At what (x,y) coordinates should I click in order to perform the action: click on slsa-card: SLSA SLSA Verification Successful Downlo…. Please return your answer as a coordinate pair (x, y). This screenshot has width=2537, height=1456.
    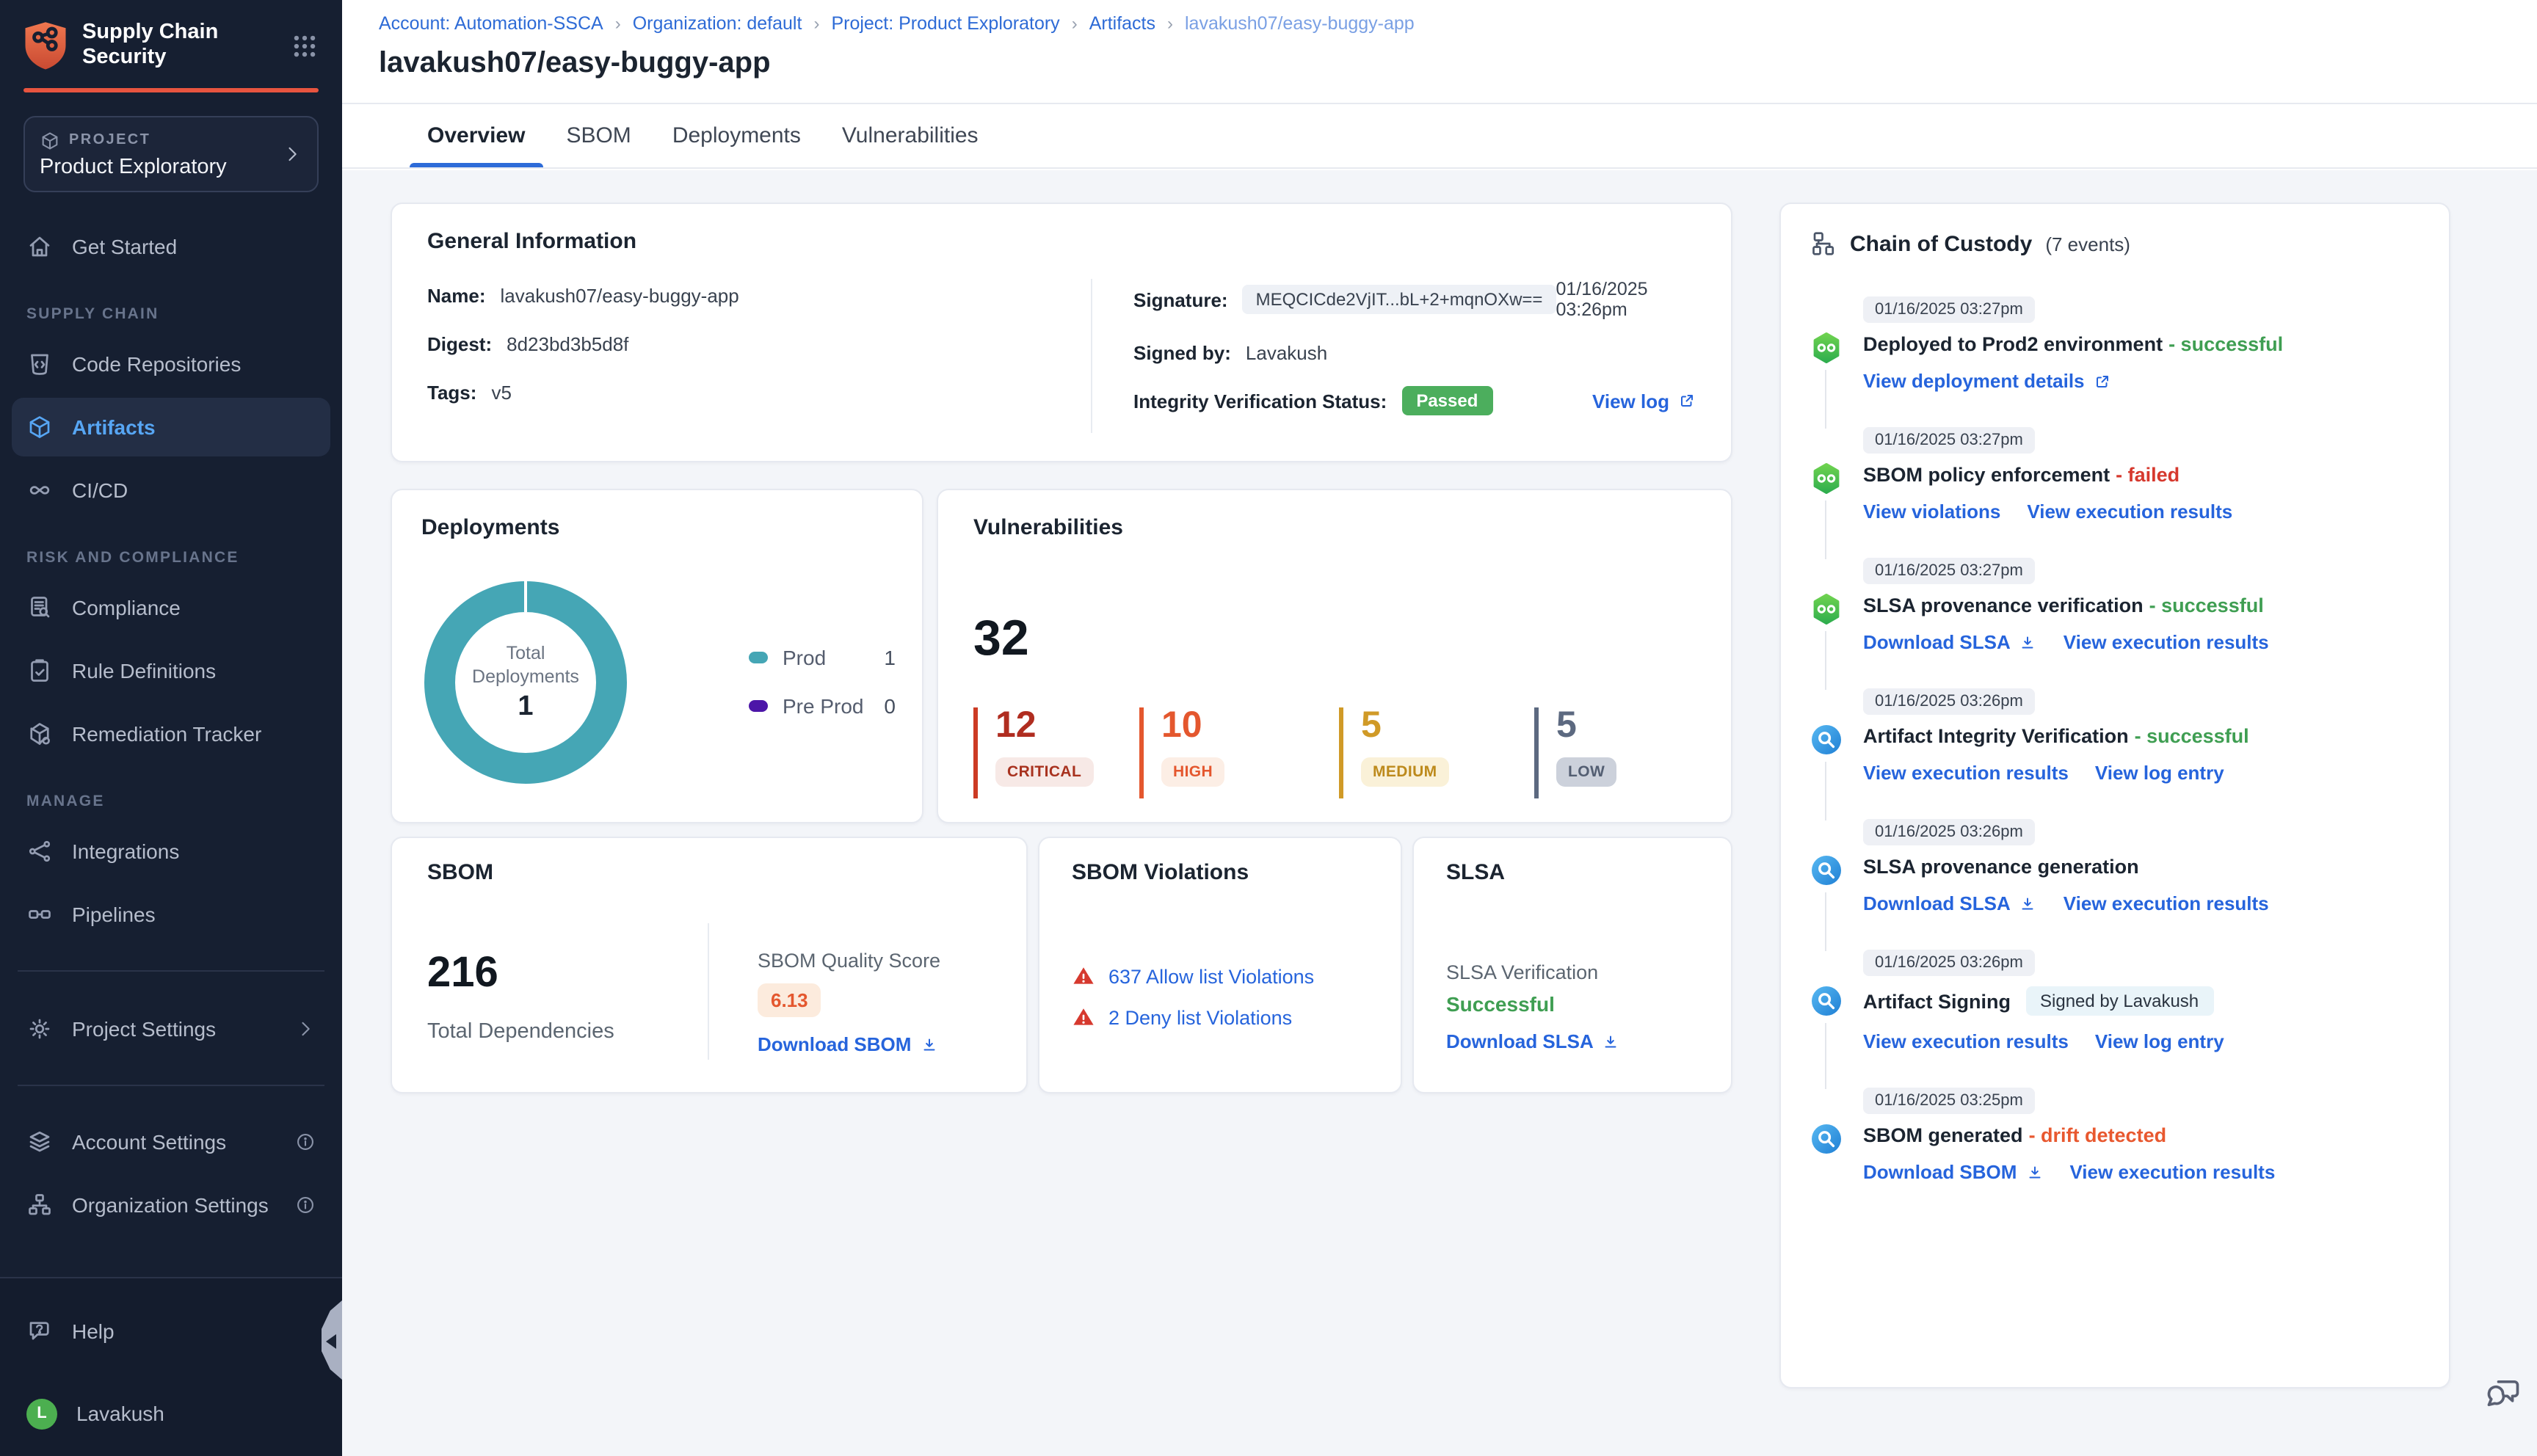
    Looking at the image, I should click on (1572, 965).